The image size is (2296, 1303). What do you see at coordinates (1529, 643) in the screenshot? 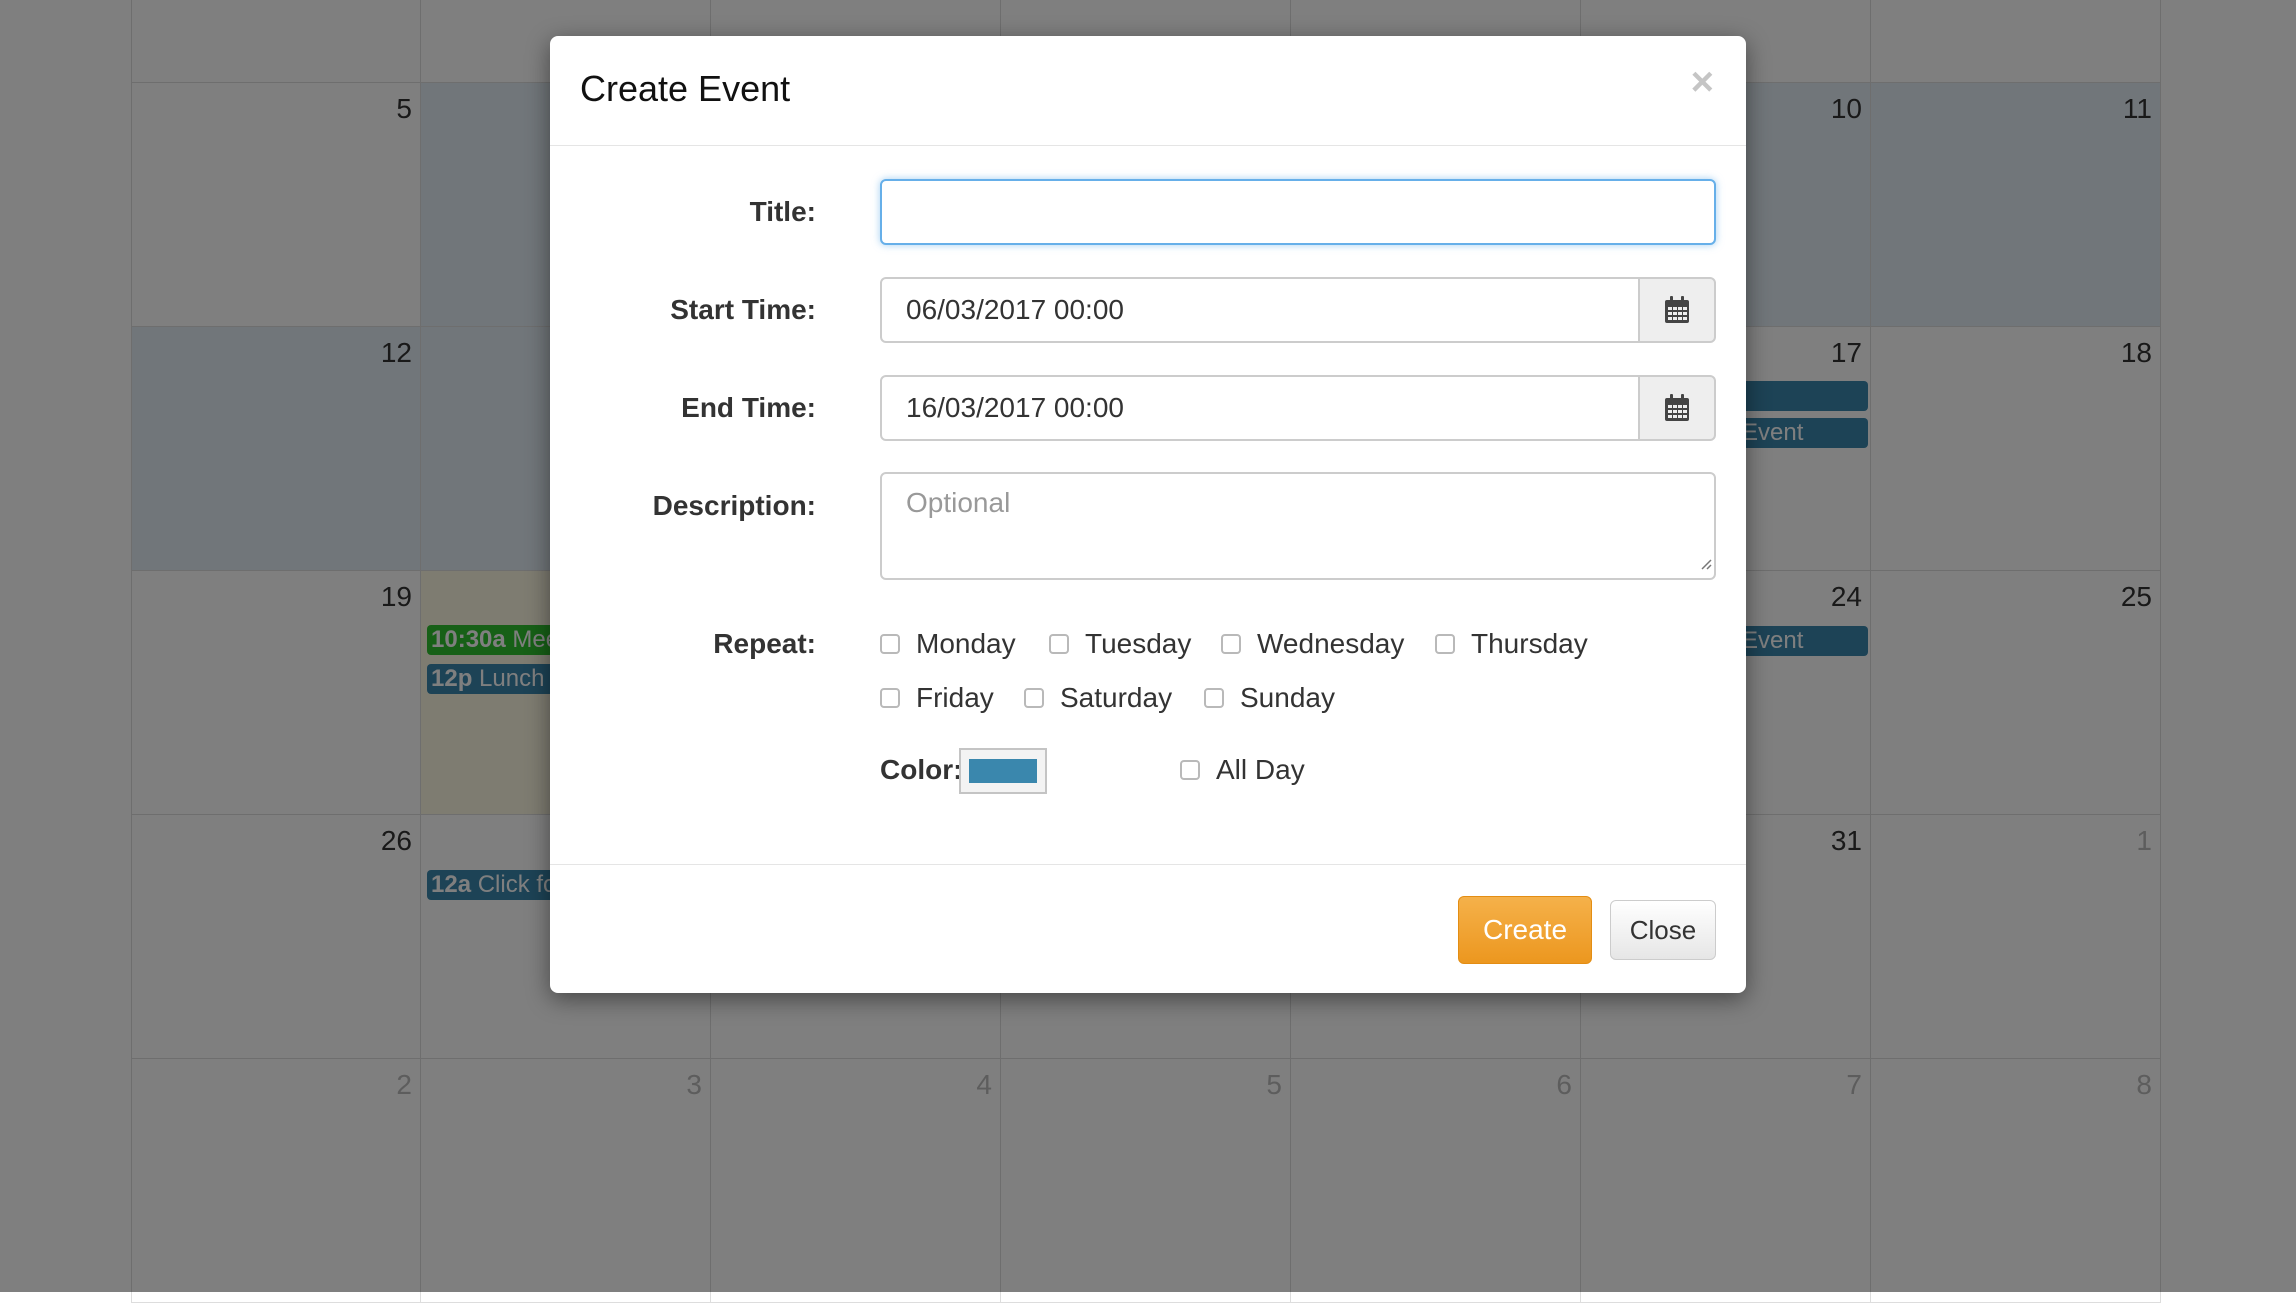
I see `checkbox-label: Thursday` at bounding box center [1529, 643].